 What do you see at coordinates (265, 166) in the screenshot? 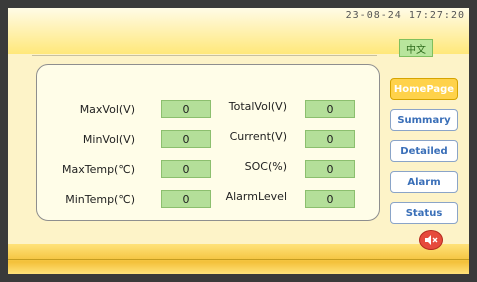
I see `soc-label: SOC(%)` at bounding box center [265, 166].